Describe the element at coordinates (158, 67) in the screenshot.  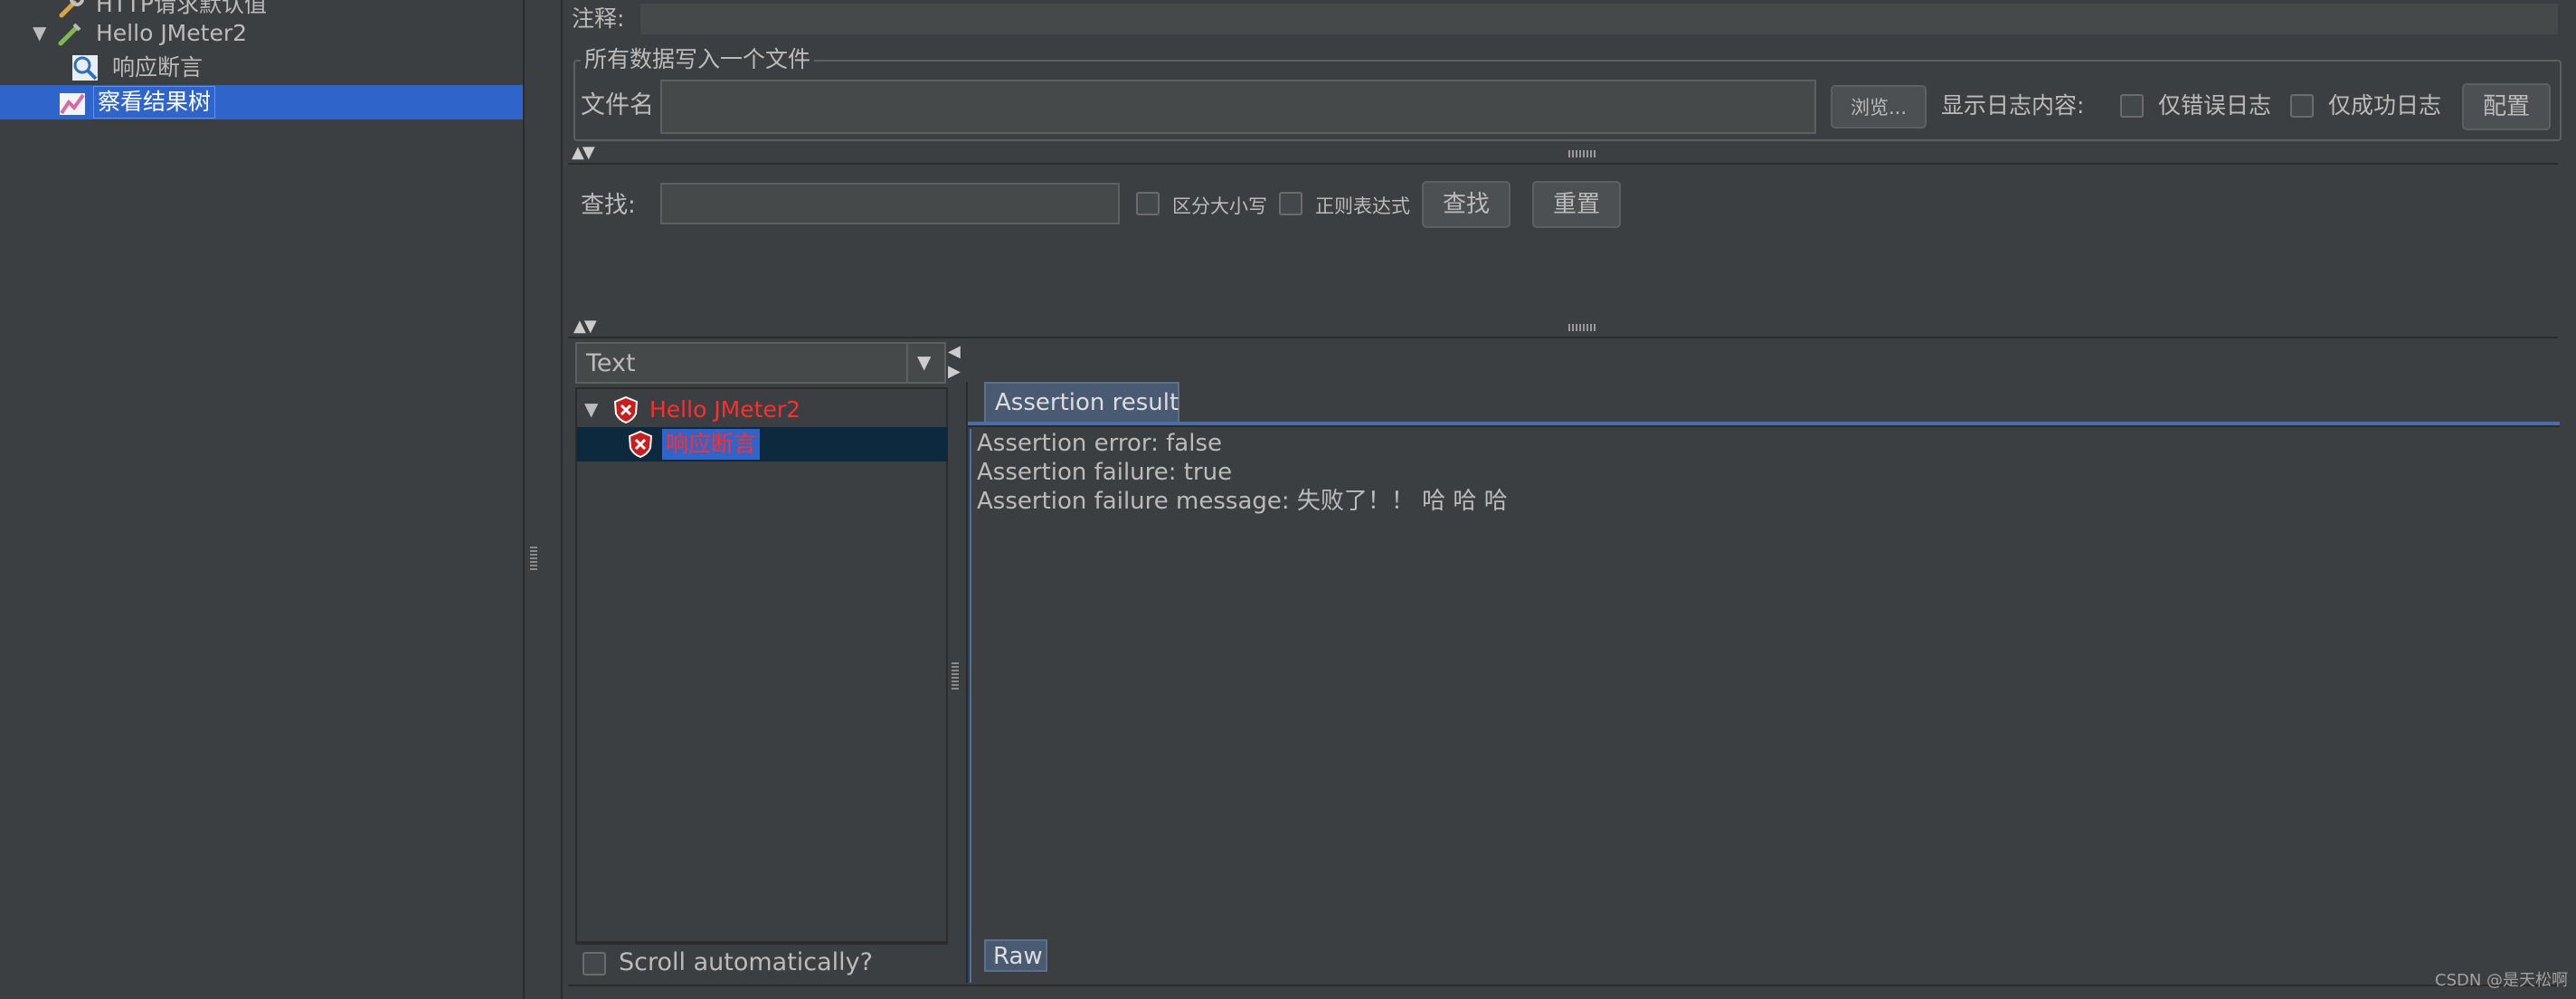
I see `tree-item-label: 响应断言` at that location.